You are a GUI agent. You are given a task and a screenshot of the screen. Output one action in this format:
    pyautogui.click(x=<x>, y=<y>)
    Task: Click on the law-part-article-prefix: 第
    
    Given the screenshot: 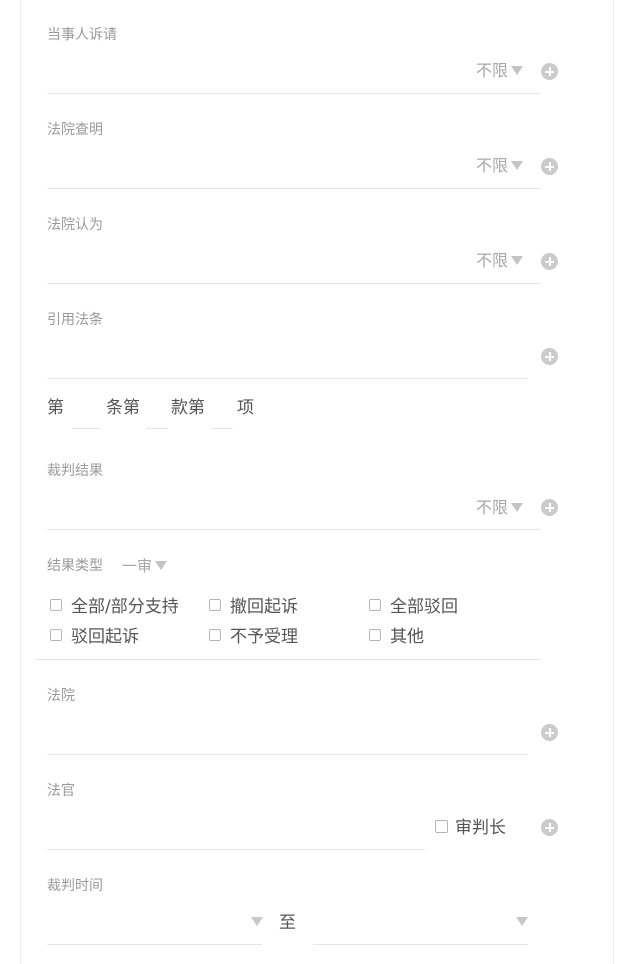 What is the action you would take?
    pyautogui.click(x=55, y=408)
    